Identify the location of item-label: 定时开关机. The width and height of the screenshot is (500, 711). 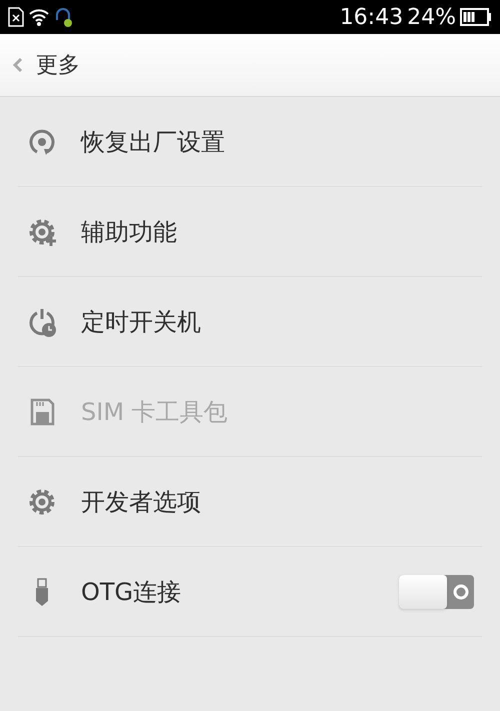
(141, 322).